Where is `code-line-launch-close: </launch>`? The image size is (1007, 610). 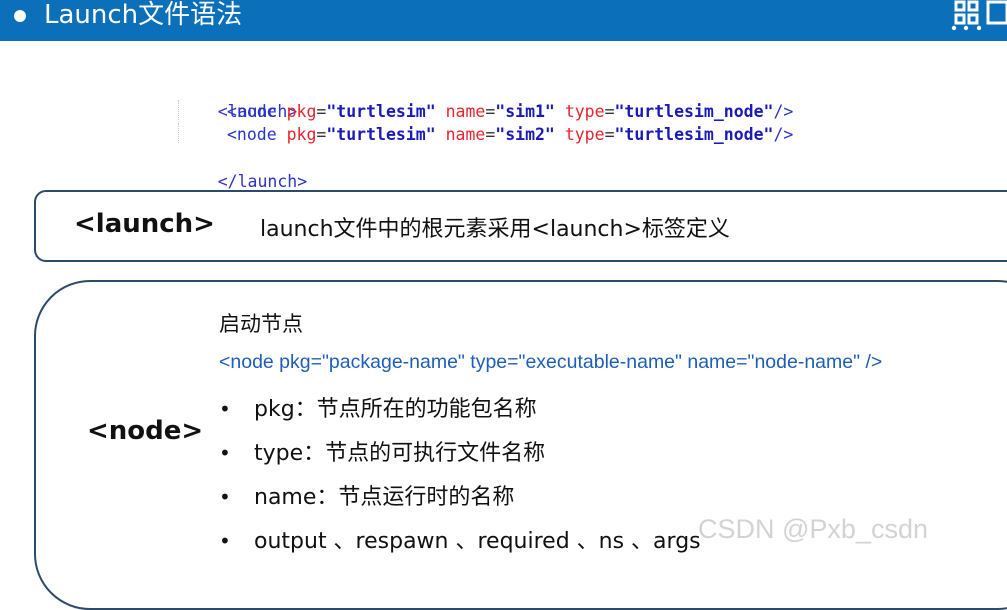
code-line-launch-close: </launch> is located at coordinates (485, 169).